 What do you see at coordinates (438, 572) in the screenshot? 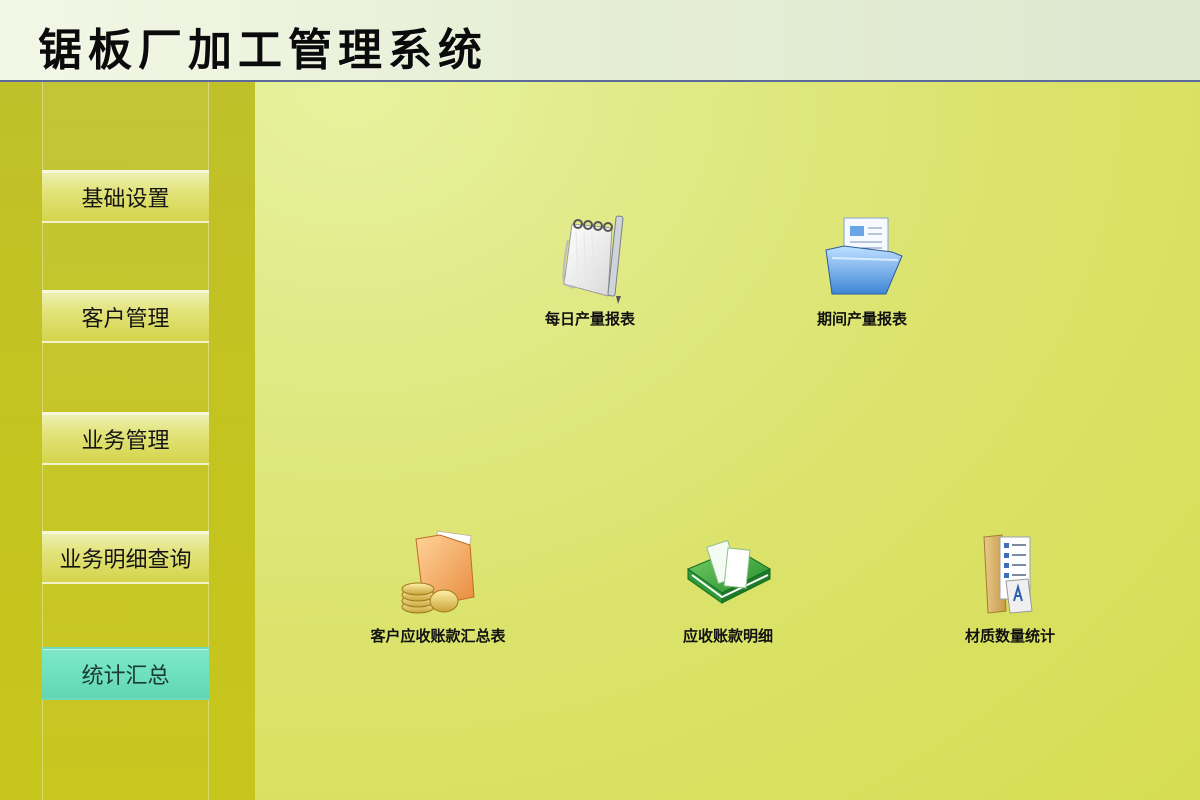
I see `folder-coins-icon` at bounding box center [438, 572].